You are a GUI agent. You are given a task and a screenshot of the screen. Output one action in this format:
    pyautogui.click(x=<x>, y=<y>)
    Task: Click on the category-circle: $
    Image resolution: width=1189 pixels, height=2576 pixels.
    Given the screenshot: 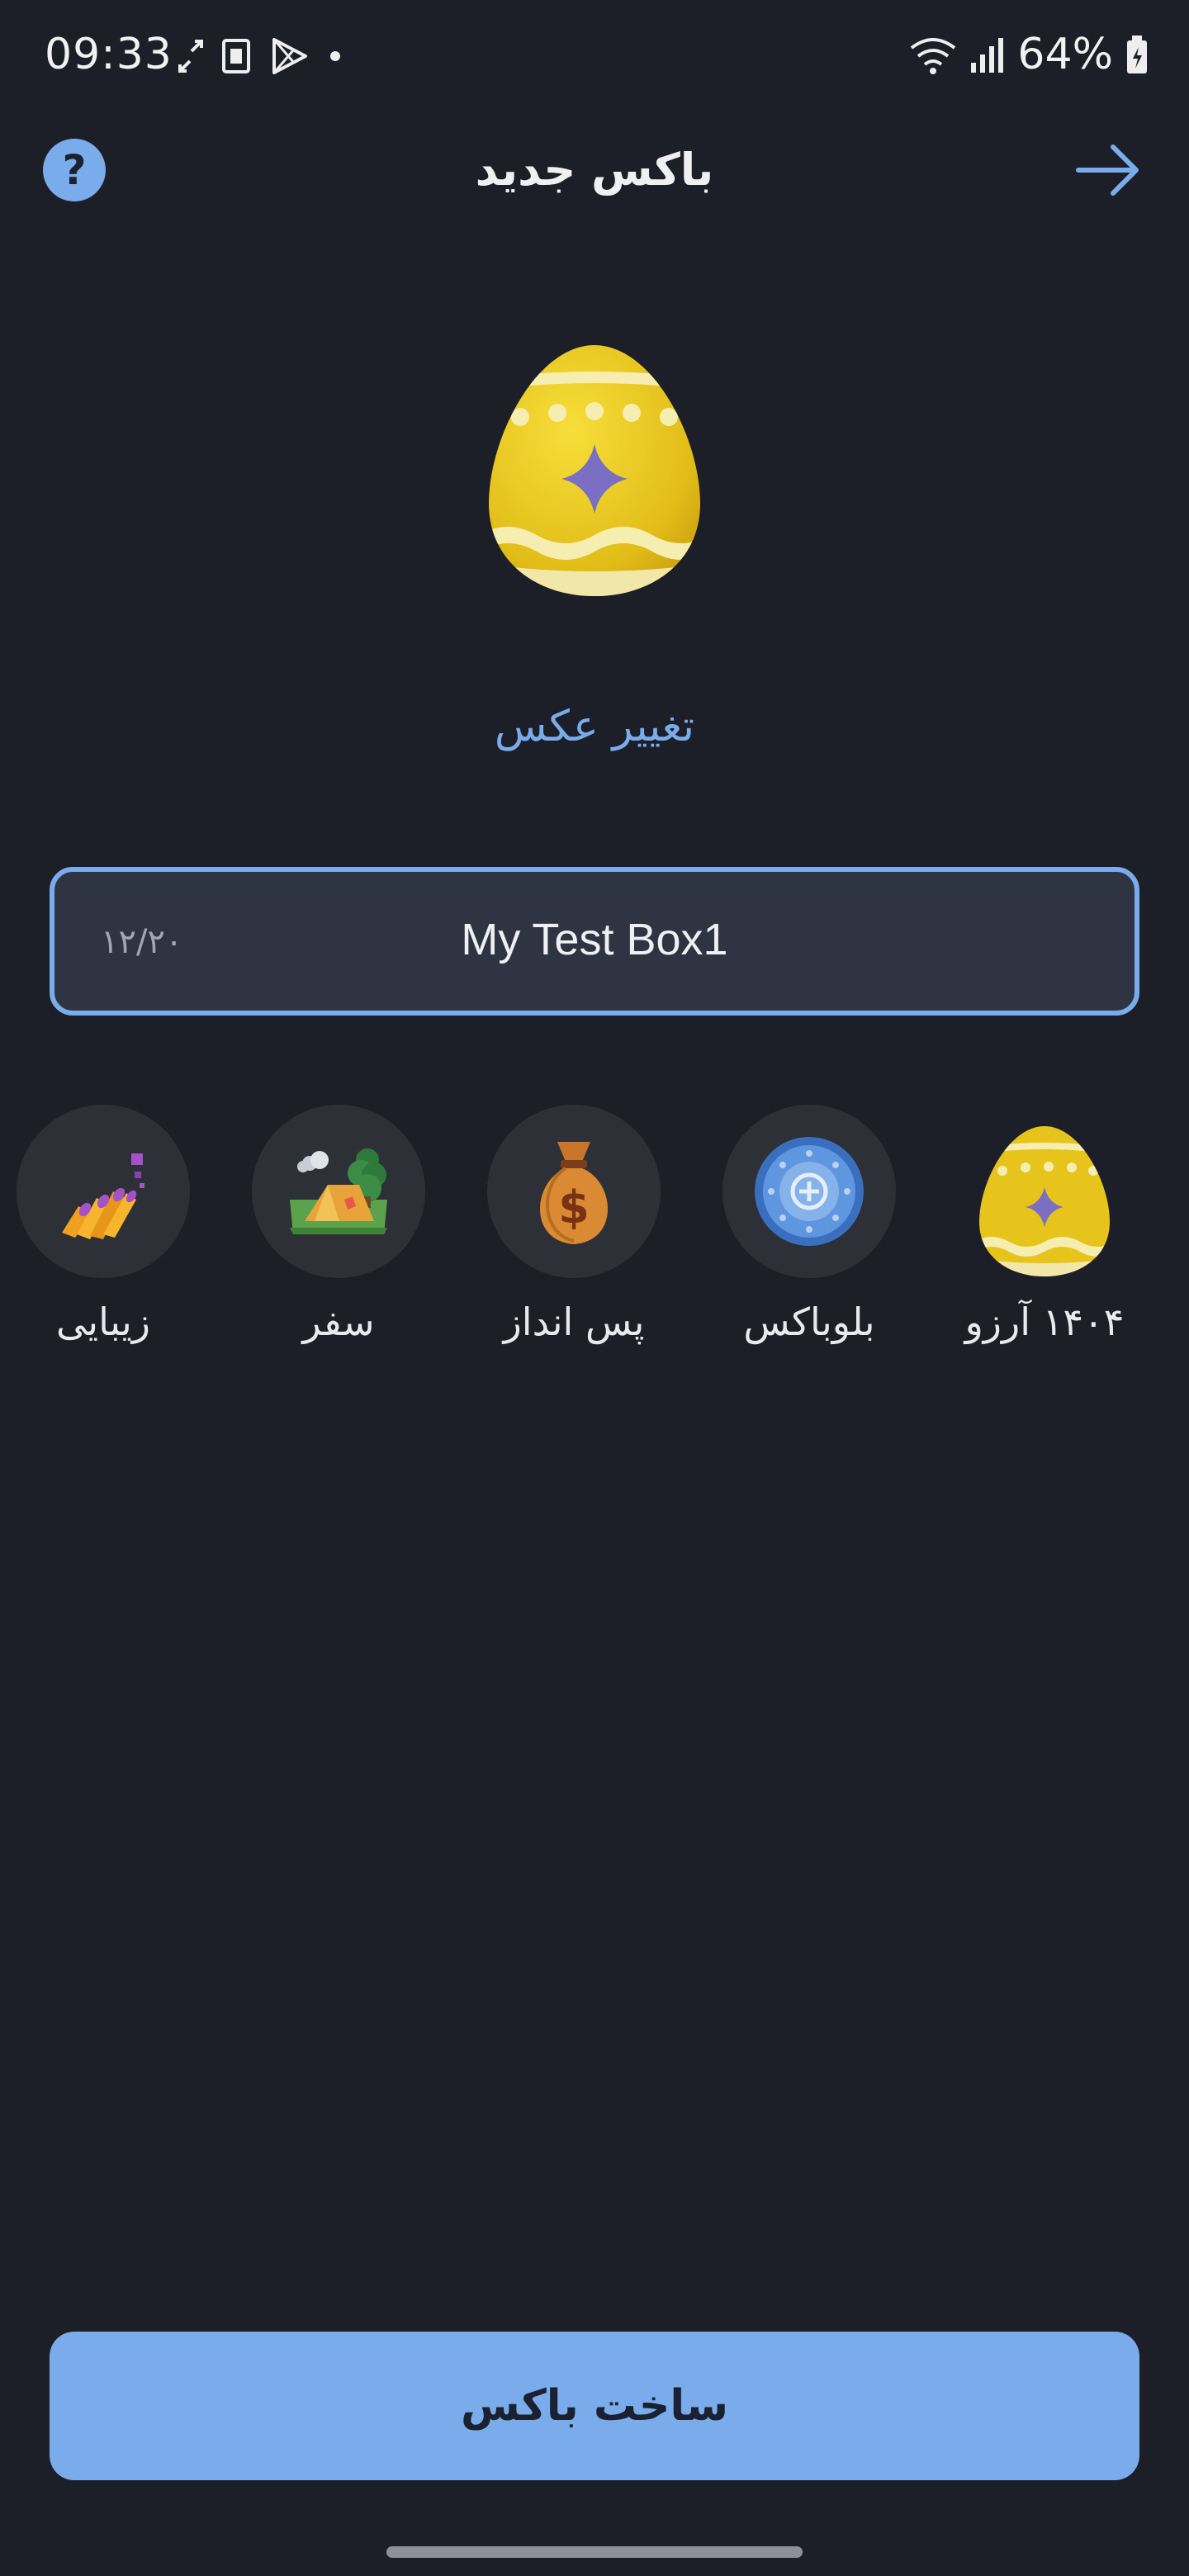 What is the action you would take?
    pyautogui.click(x=574, y=1191)
    